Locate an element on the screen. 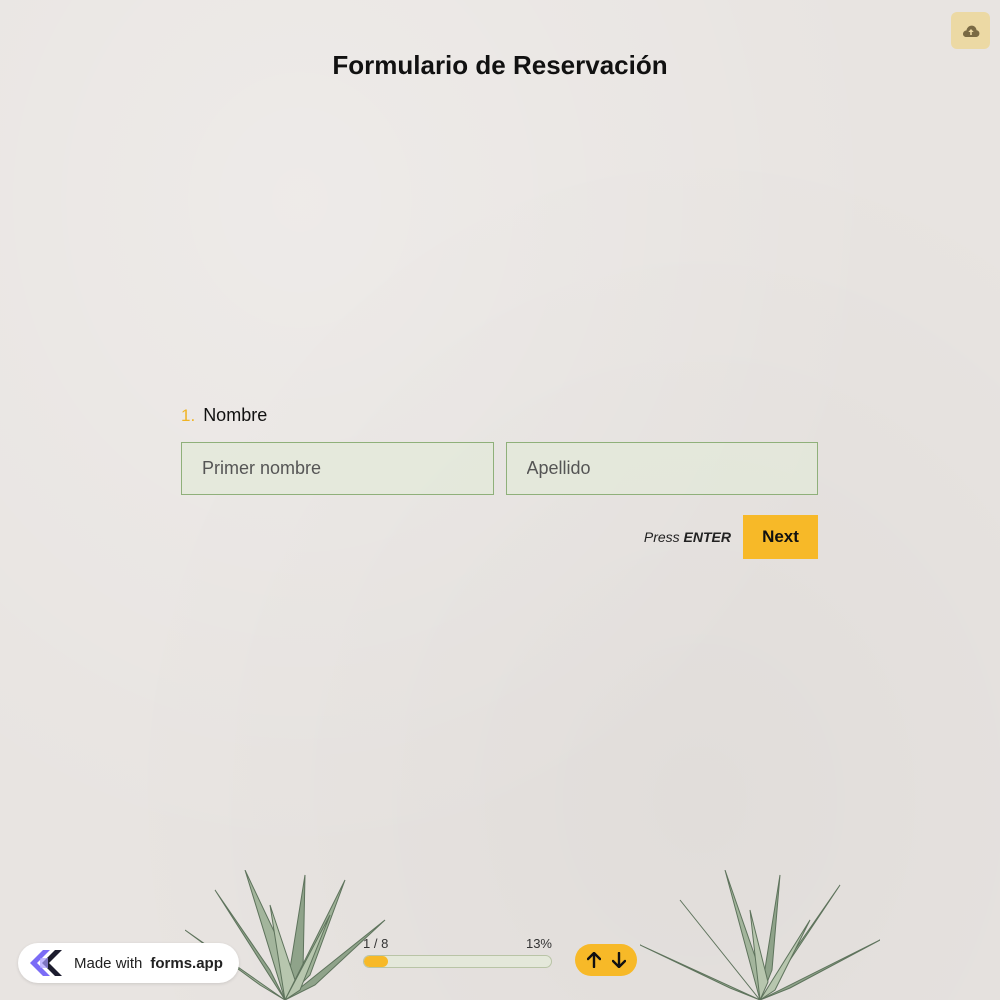 The height and width of the screenshot is (1000, 1000). question-title: Nombre is located at coordinates (235, 415).